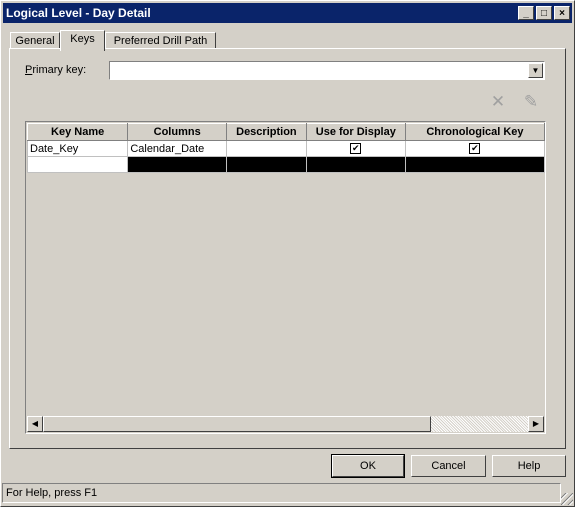  What do you see at coordinates (35, 40) in the screenshot?
I see `tab-general: General` at bounding box center [35, 40].